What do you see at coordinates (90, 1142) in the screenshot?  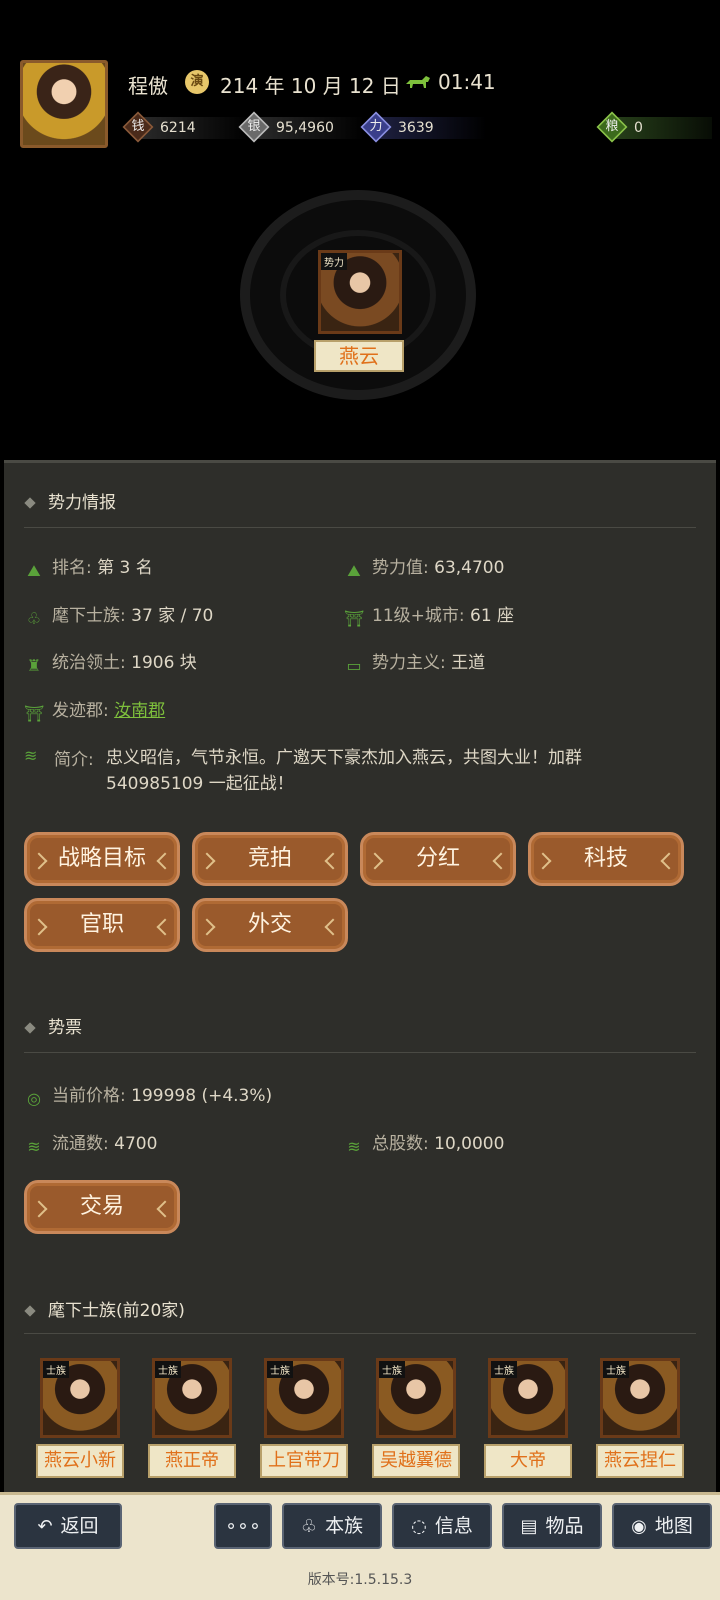 I see `circulation-field: ≋ 流通数: 4700` at bounding box center [90, 1142].